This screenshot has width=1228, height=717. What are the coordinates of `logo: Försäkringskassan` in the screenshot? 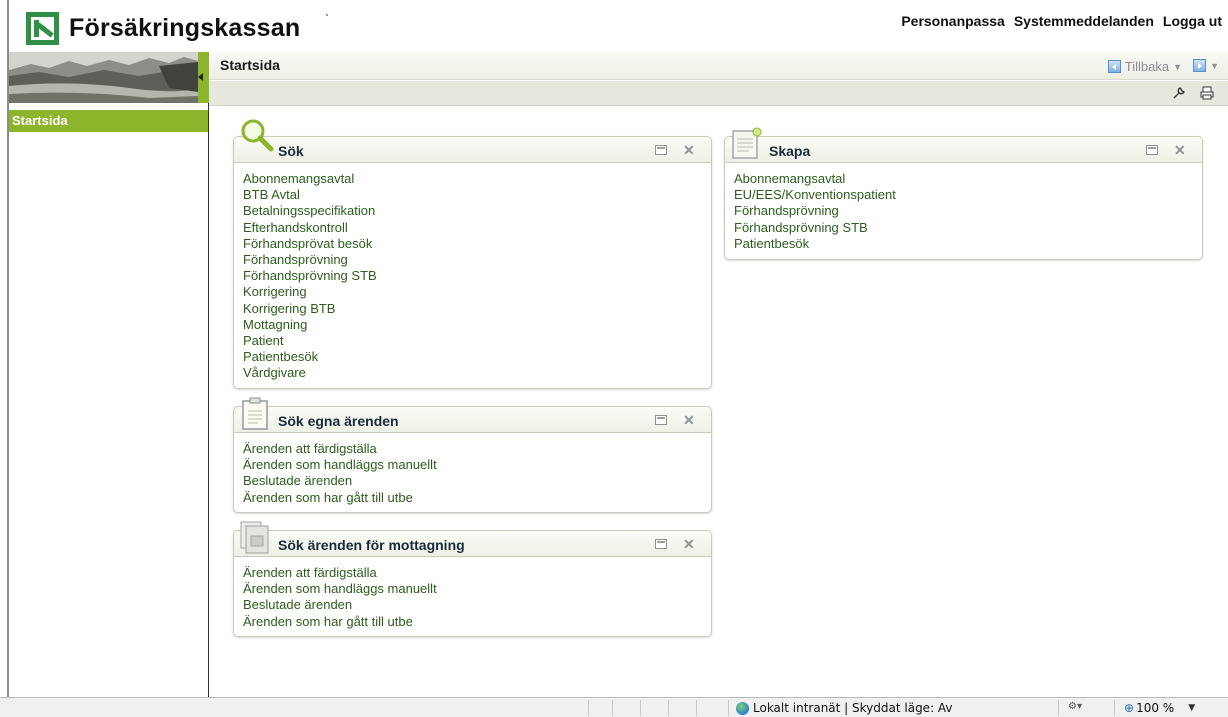 It's located at (163, 28).